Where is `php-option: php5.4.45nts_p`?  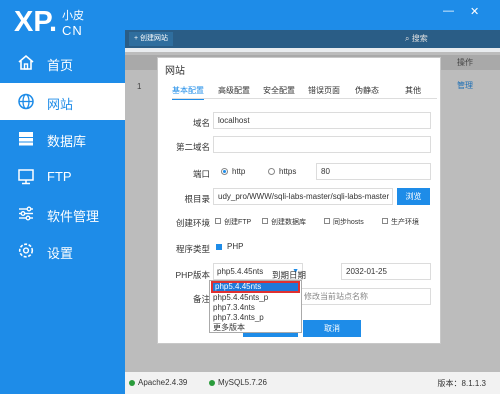
php-option: php5.4.45nts_p is located at coordinates (255, 298).